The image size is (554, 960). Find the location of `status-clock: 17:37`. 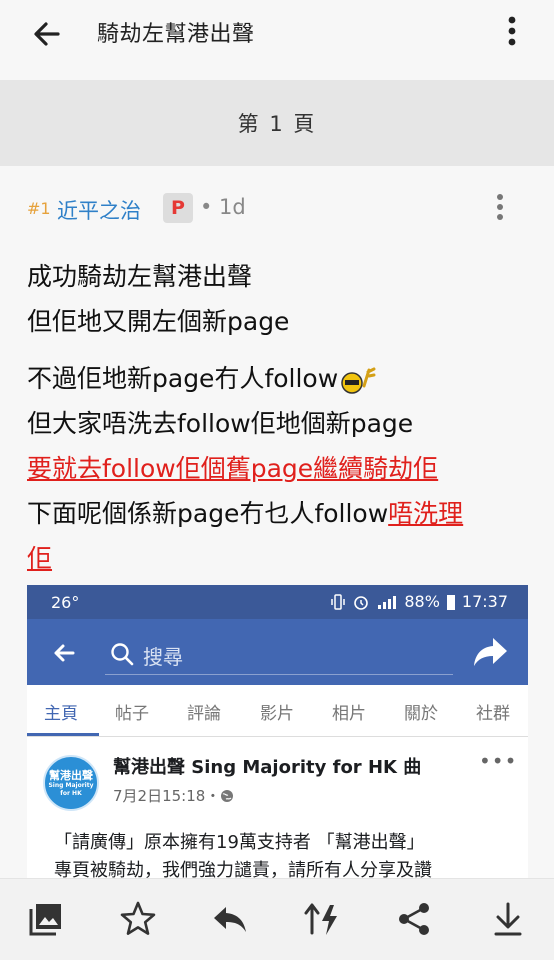

status-clock: 17:37 is located at coordinates (484, 601).